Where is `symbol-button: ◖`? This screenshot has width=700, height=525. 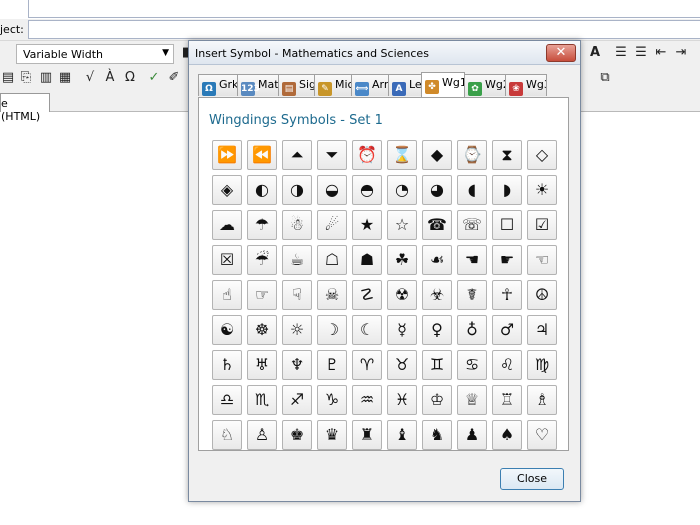
symbol-button: ◖ is located at coordinates (472, 190).